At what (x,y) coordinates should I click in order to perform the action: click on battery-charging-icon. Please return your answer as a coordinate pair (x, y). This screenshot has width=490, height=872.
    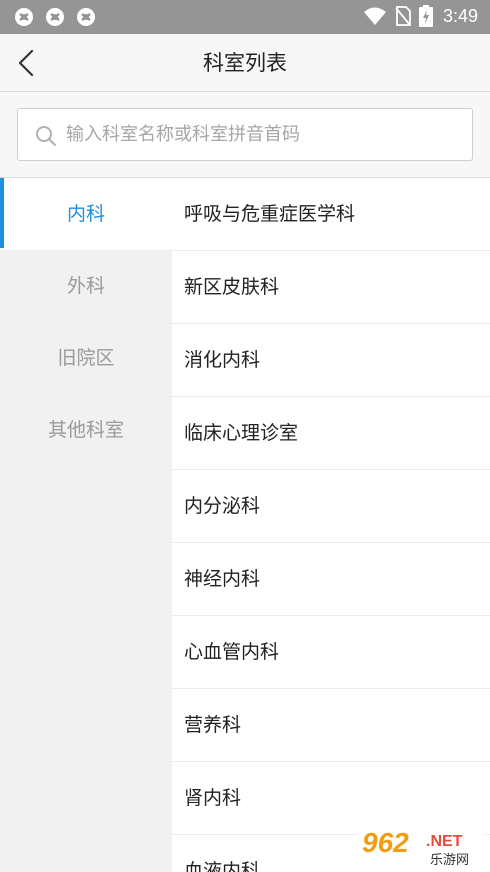
    Looking at the image, I should click on (425, 16).